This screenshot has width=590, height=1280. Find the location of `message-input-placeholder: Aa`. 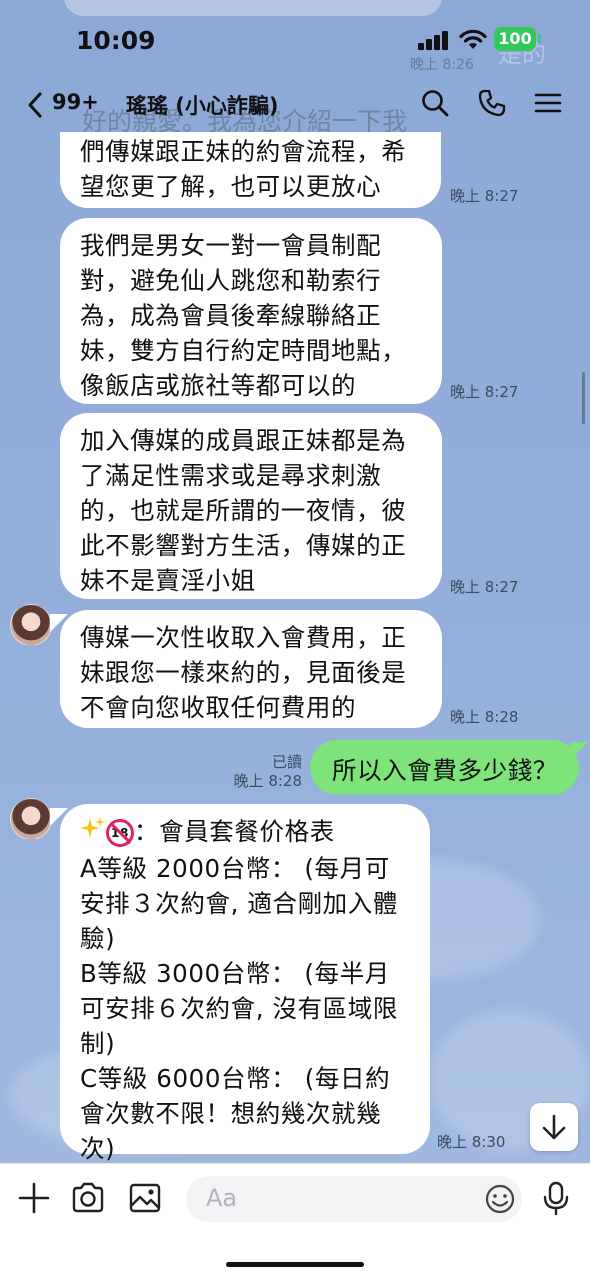

message-input-placeholder: Aa is located at coordinates (222, 1198).